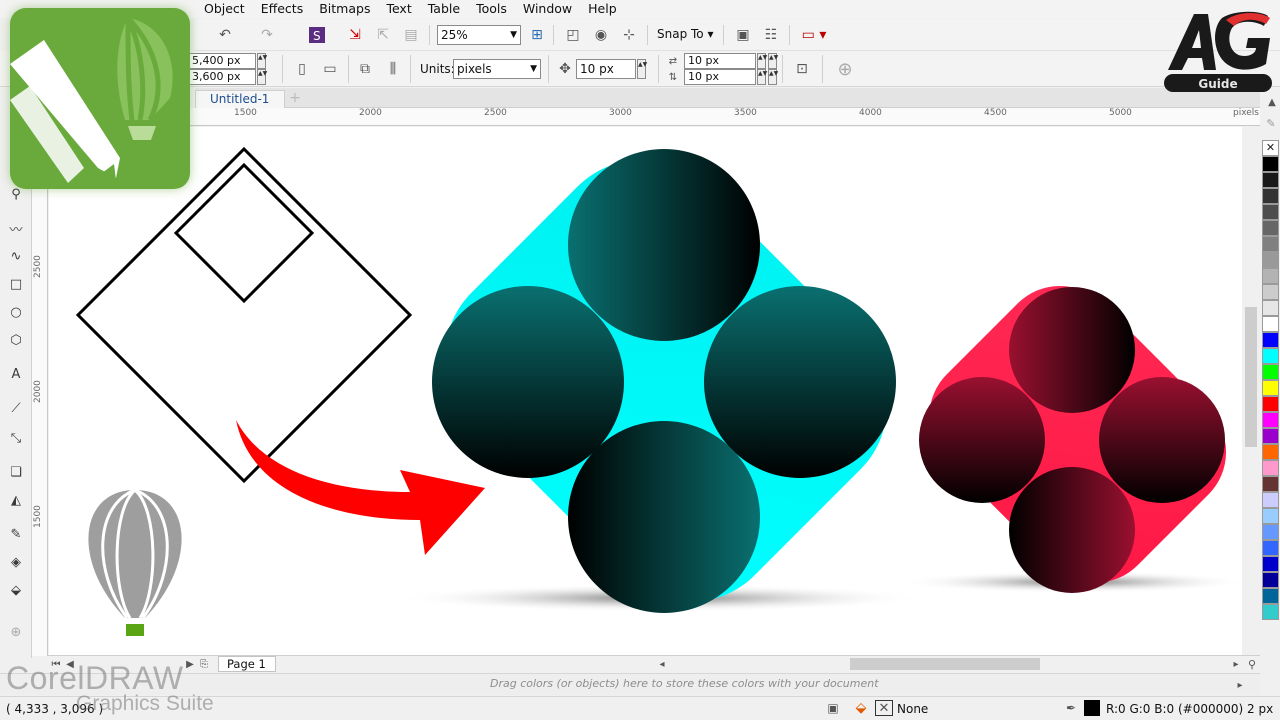 The height and width of the screenshot is (720, 1280). What do you see at coordinates (1270, 148) in the screenshot?
I see `no-color-swatch: ✕` at bounding box center [1270, 148].